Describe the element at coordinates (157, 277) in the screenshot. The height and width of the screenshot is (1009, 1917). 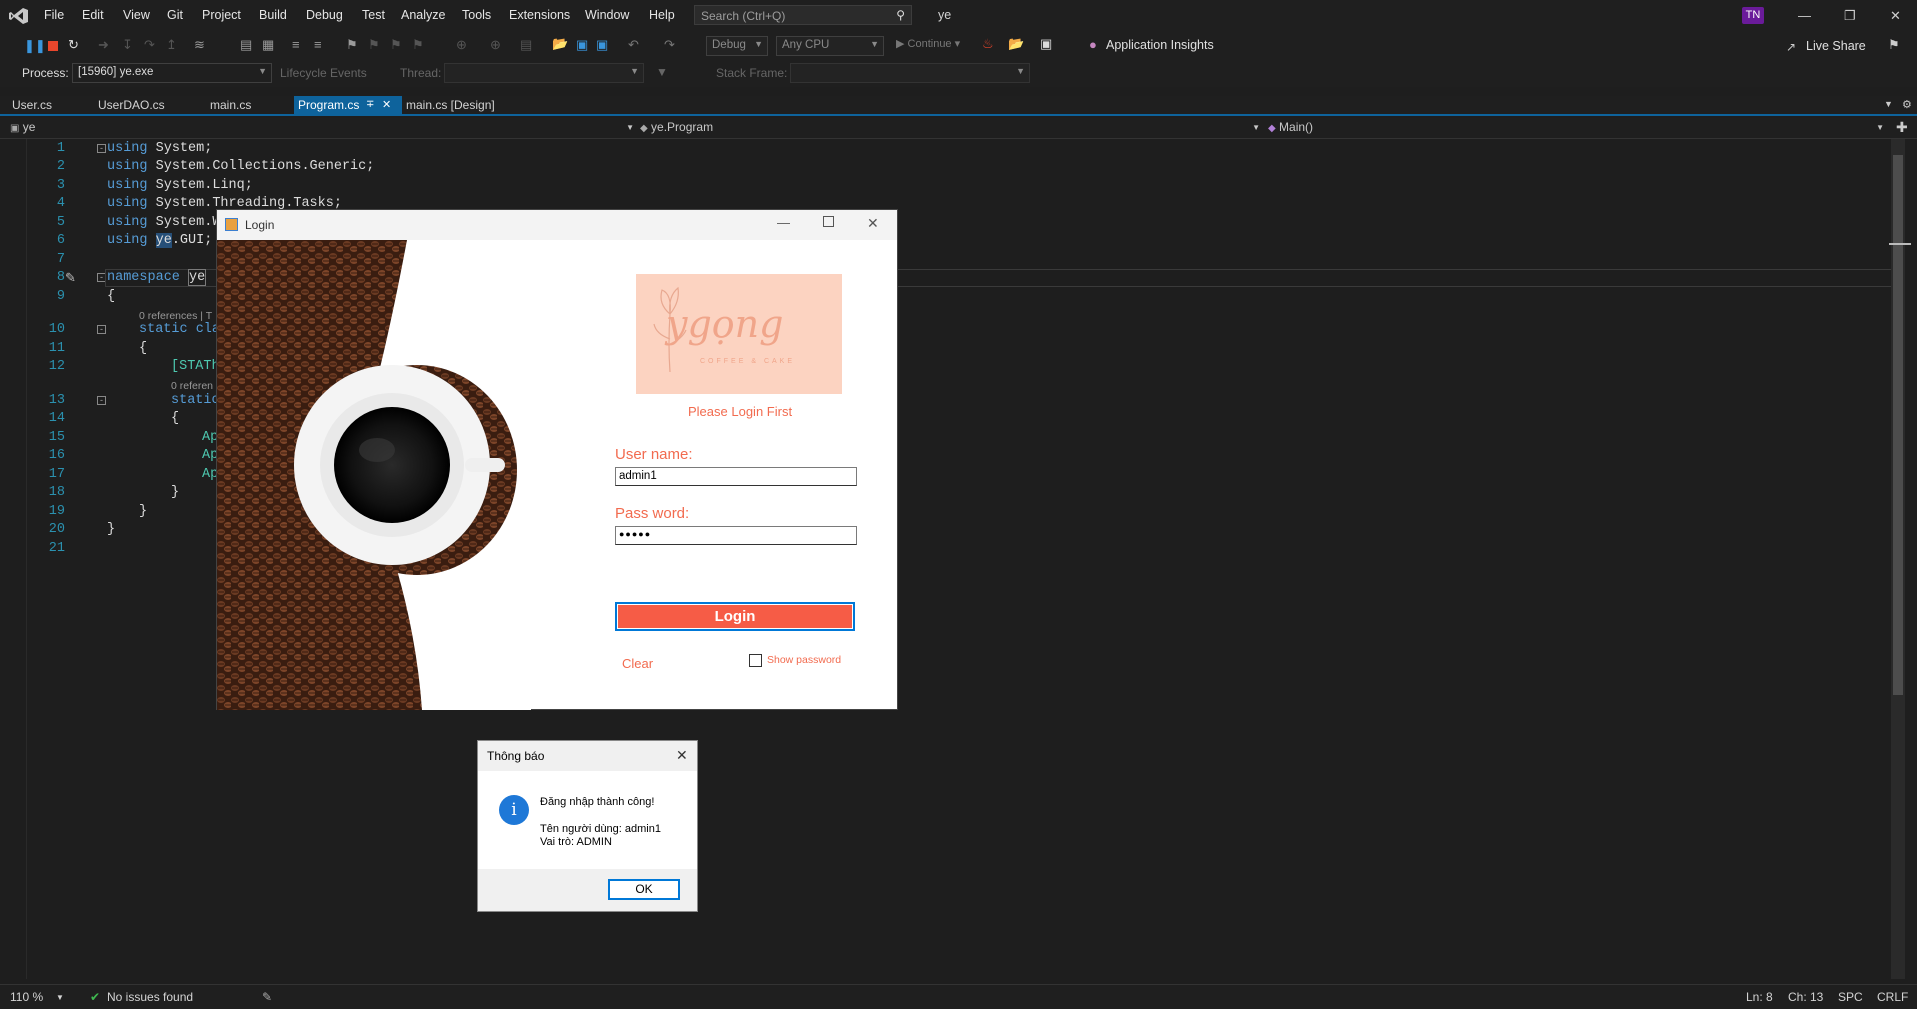
I see `code-line-8: namespace ye` at that location.